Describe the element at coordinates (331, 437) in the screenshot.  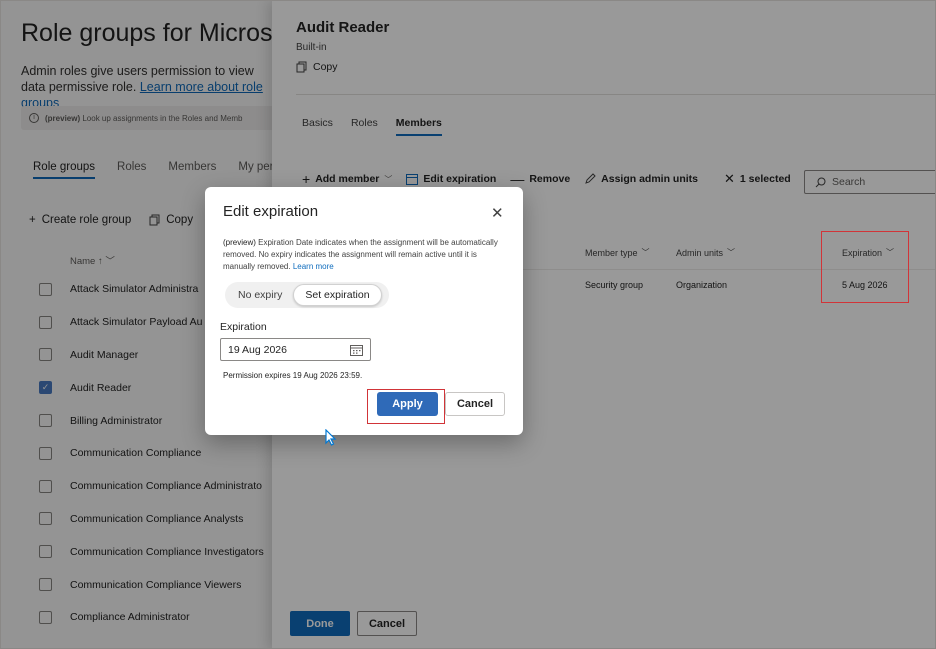
I see `mouse-cursor-icon` at that location.